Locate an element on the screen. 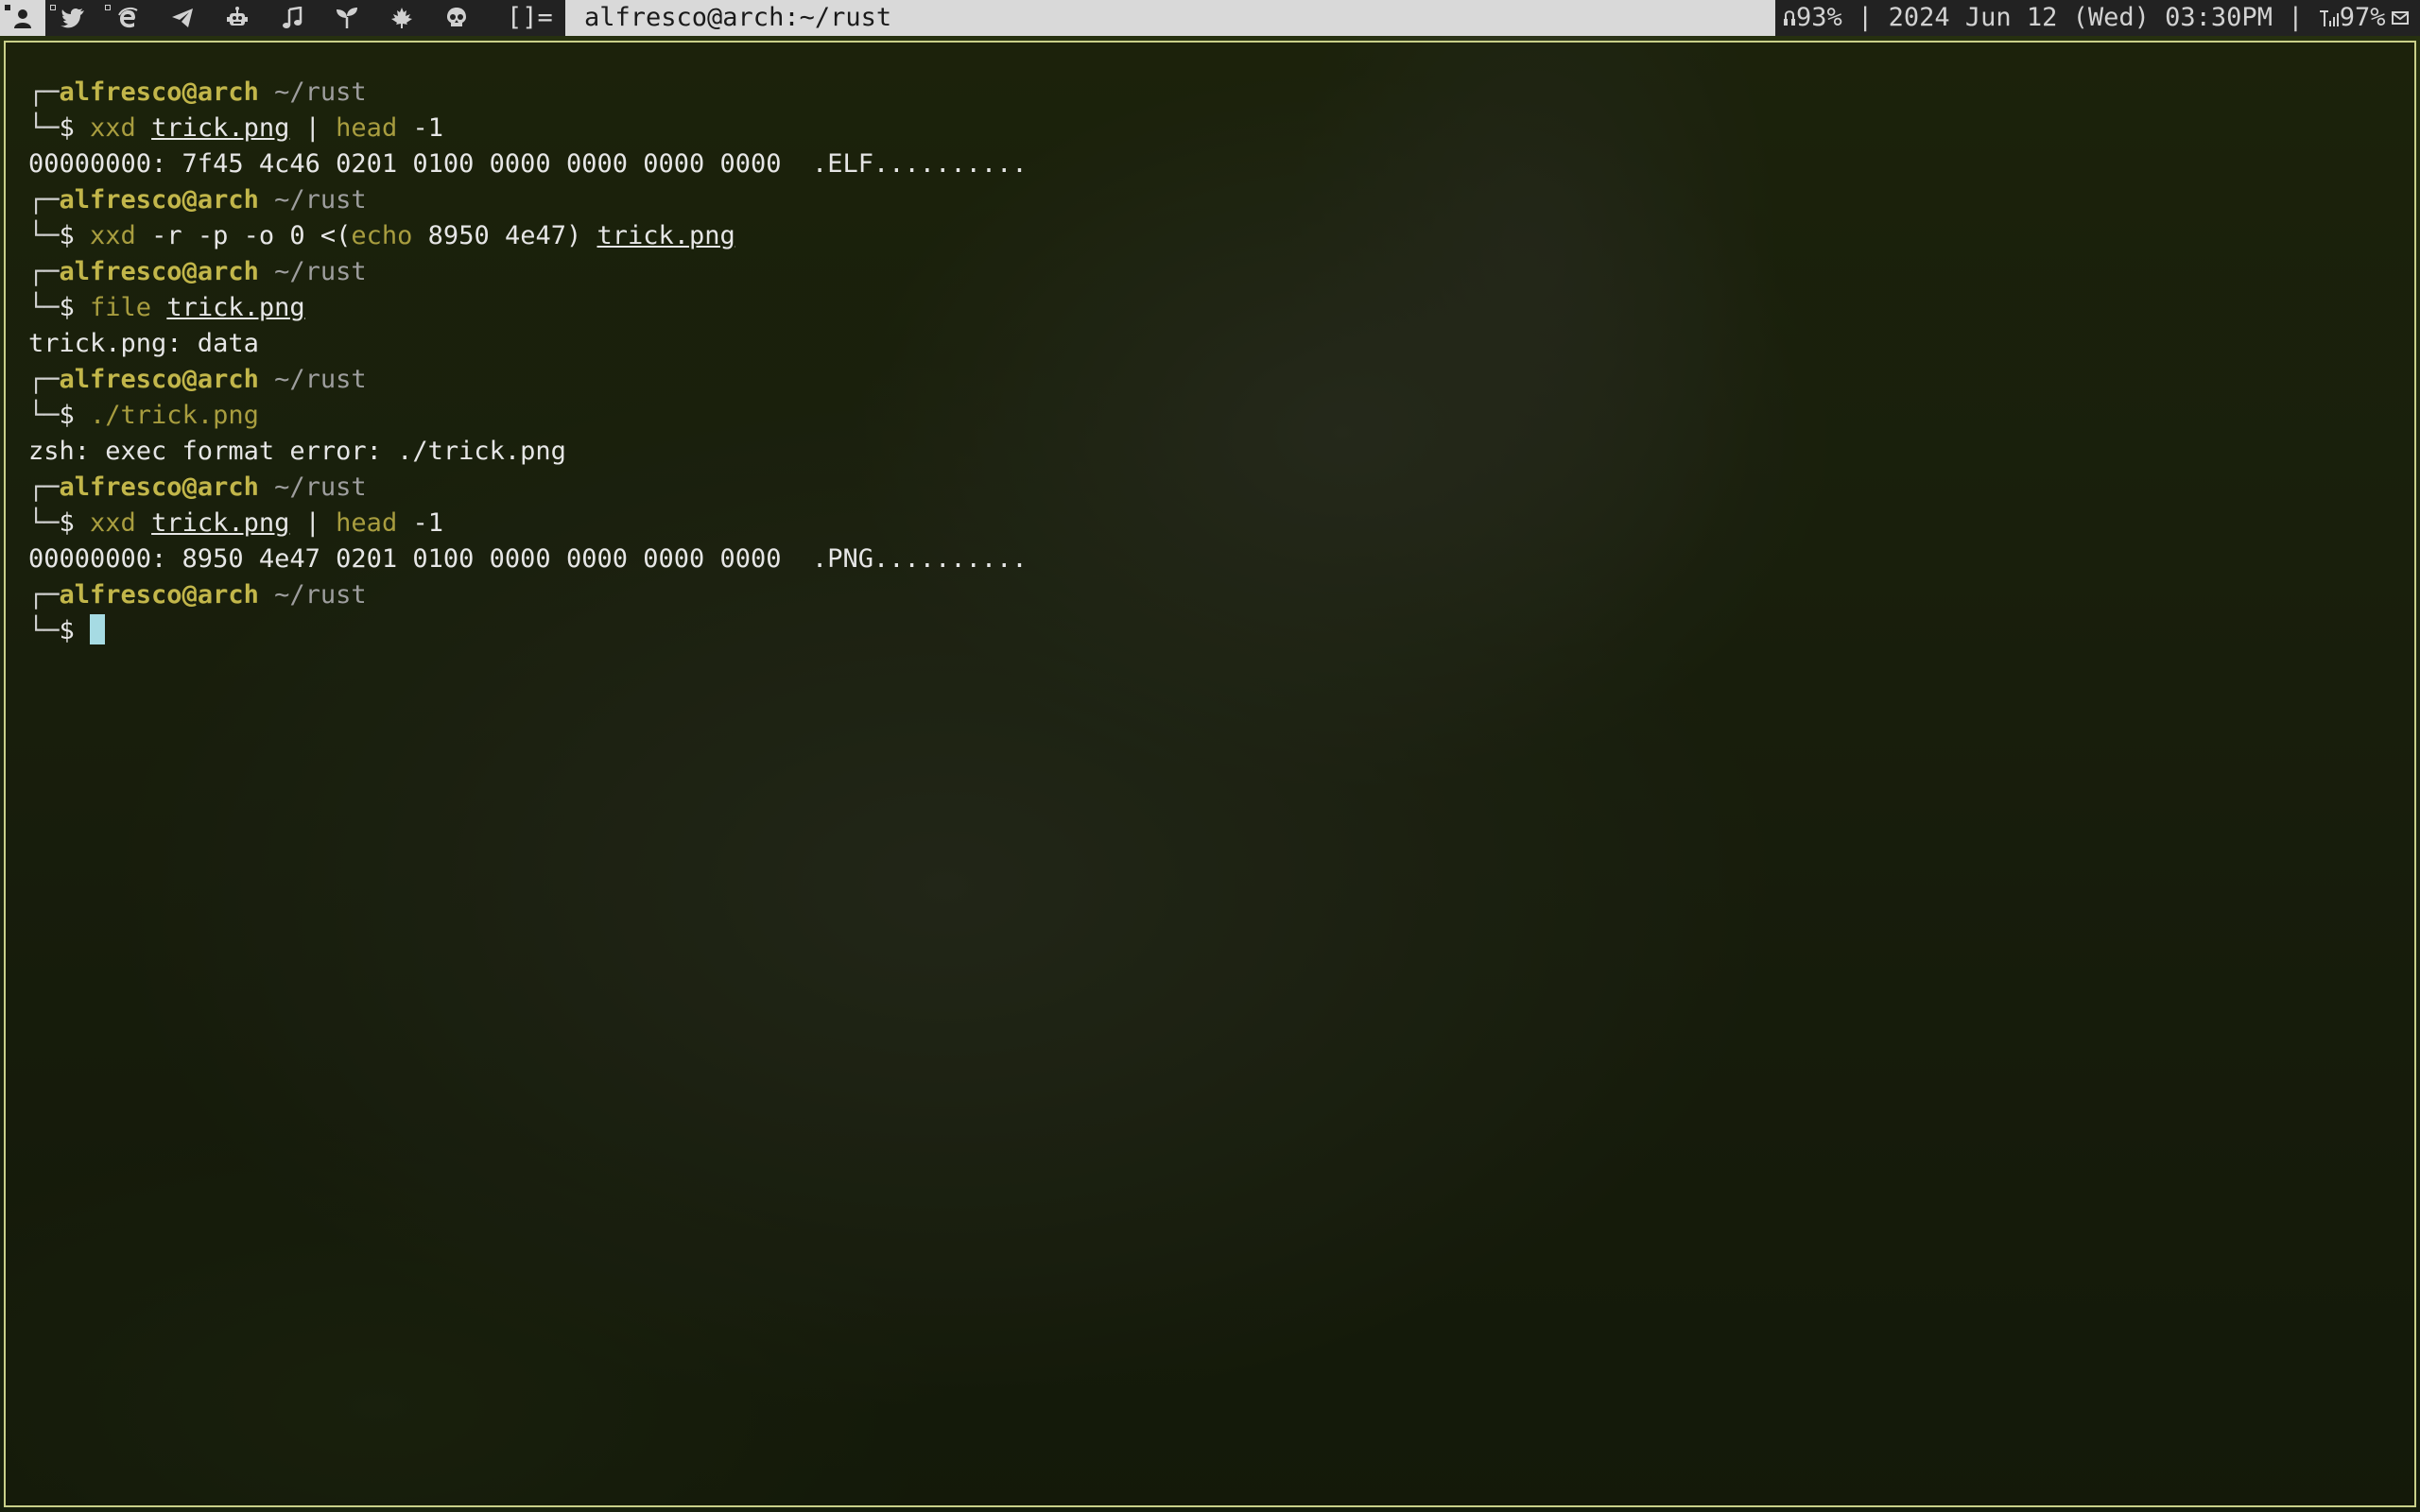 This screenshot has width=2420, height=1512. focused-window-title: alfresco@arch:~/rust is located at coordinates (1170, 18).